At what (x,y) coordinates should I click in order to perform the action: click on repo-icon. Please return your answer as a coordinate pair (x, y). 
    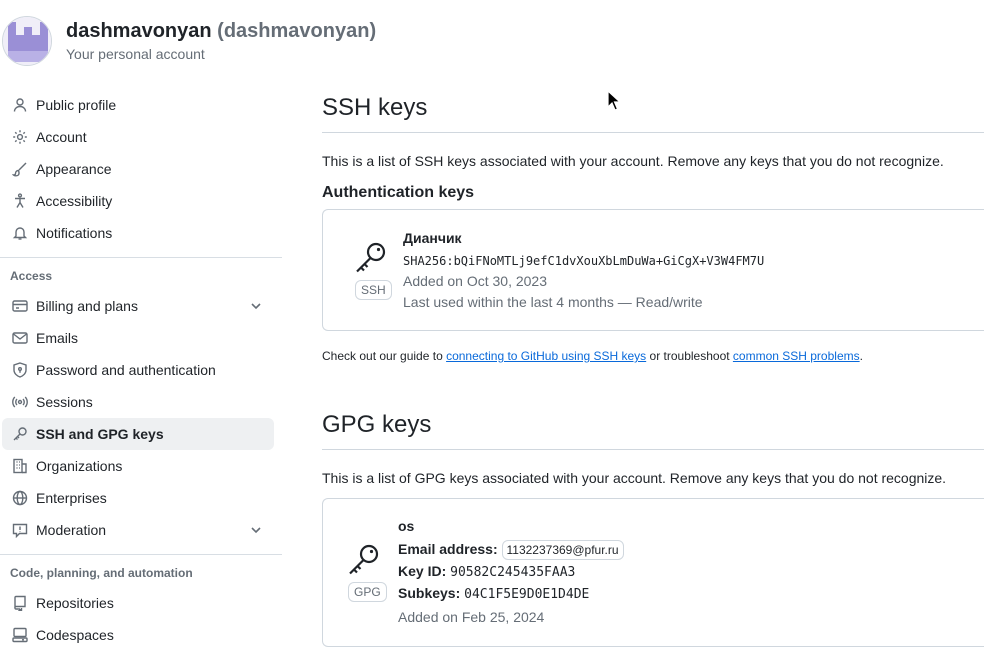
    Looking at the image, I should click on (20, 603).